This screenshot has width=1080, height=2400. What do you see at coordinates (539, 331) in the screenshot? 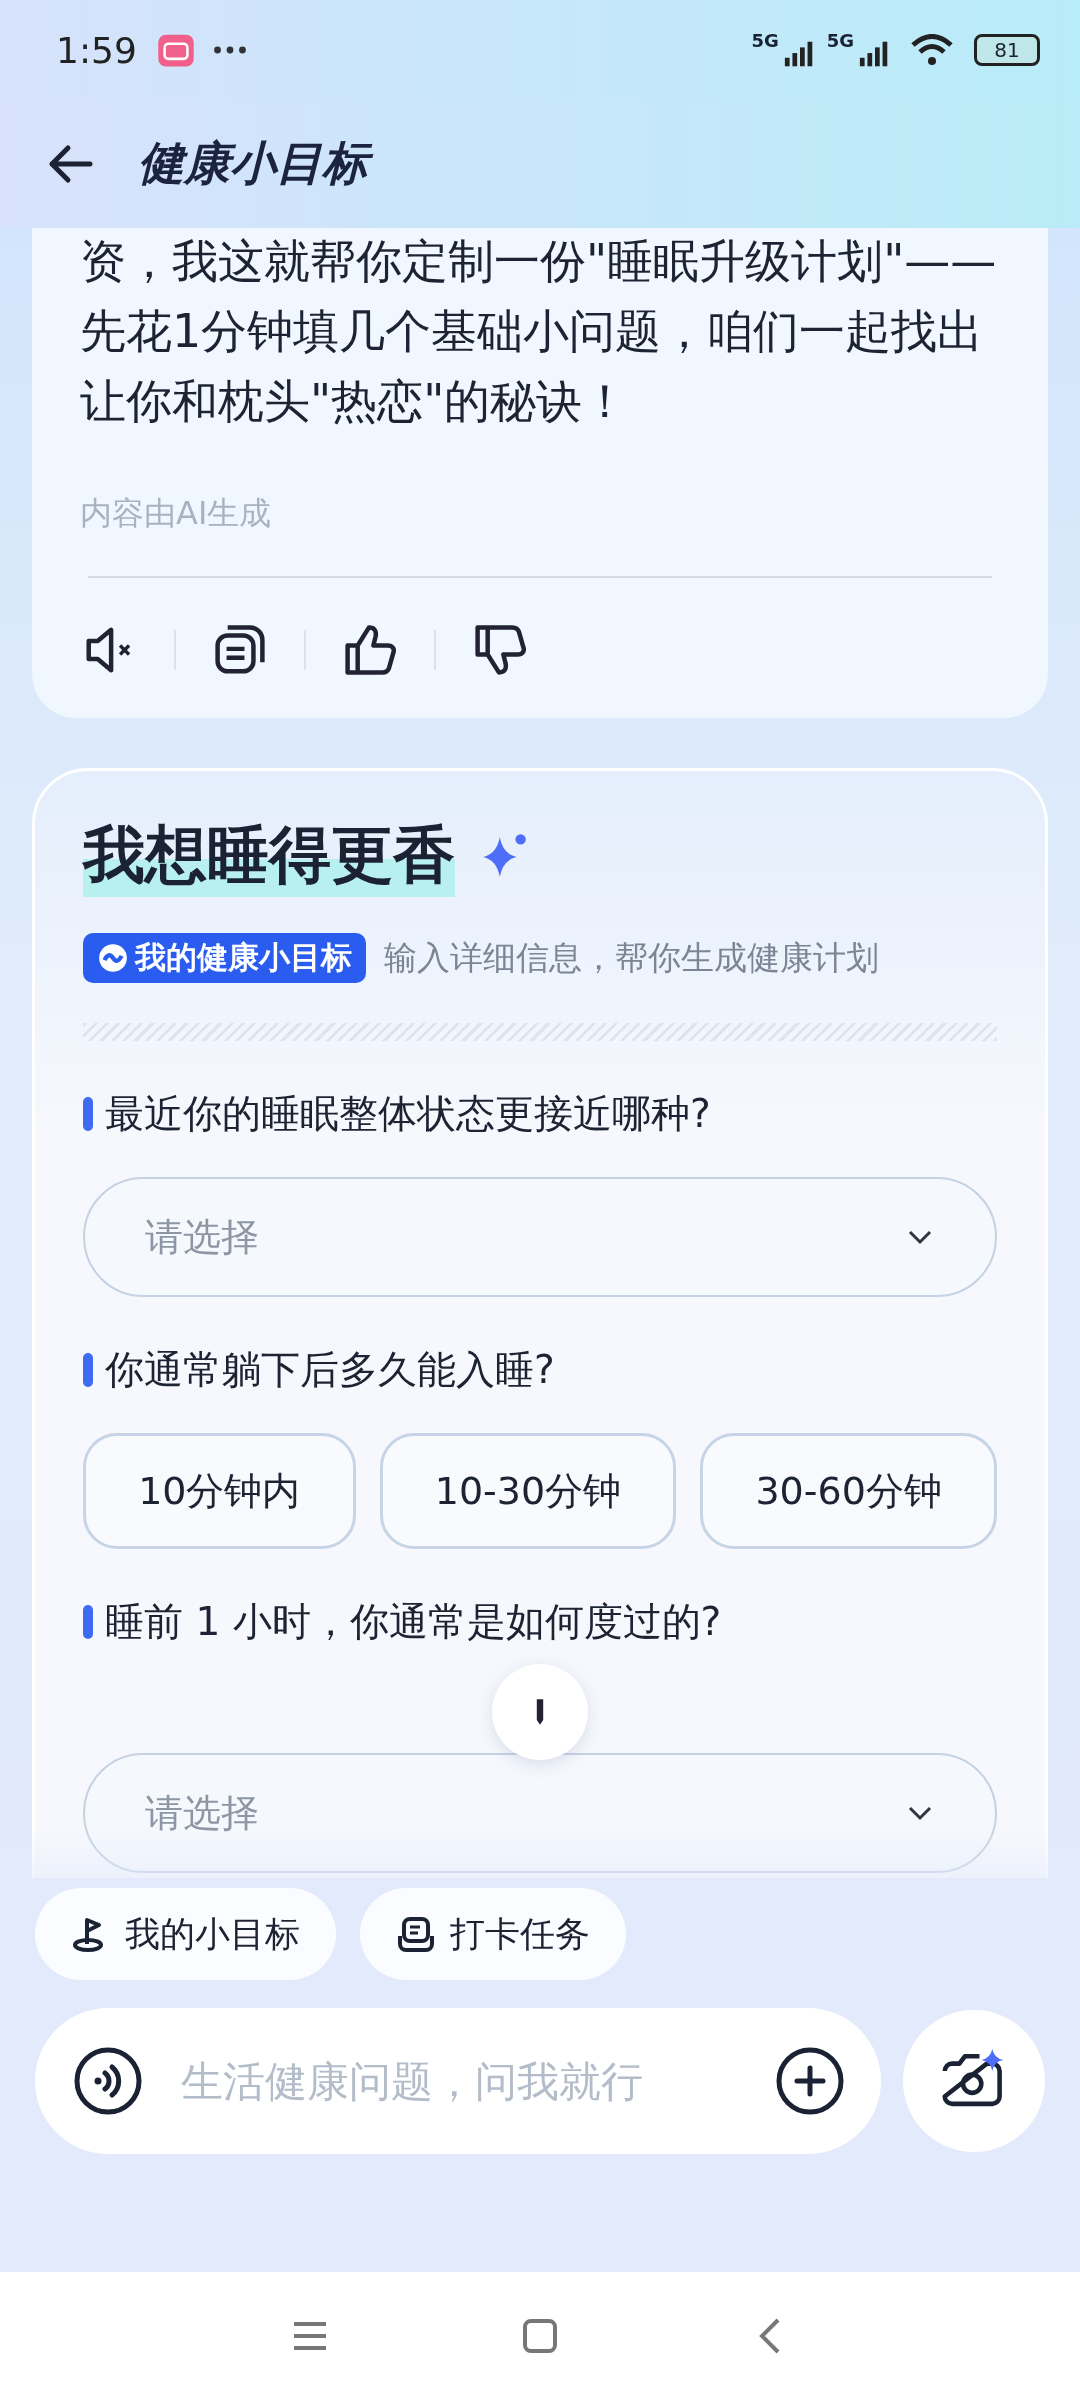
I see `message-text: 资，我这就帮你定制一份"睡眠升级计划"——先花1分钟填几个基础小问题，咱们一起找出让你和枕头"热恋"的秘诀！` at bounding box center [539, 331].